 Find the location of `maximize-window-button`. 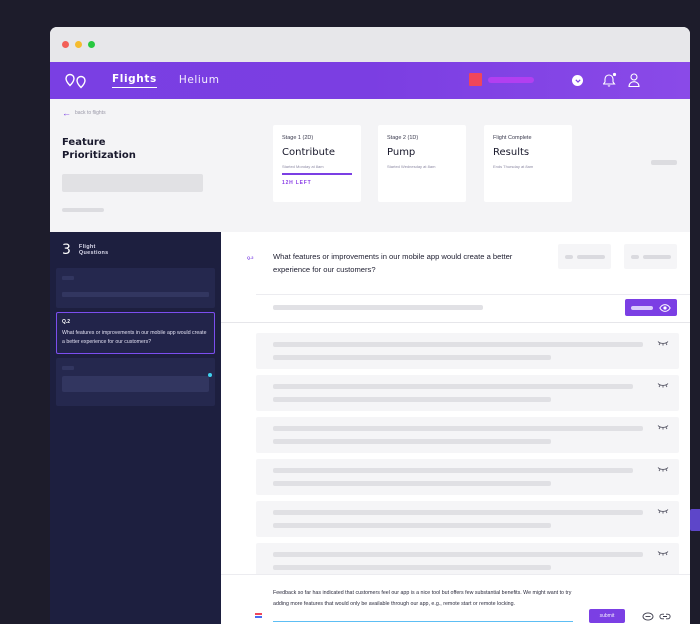

maximize-window-button is located at coordinates (91, 44).